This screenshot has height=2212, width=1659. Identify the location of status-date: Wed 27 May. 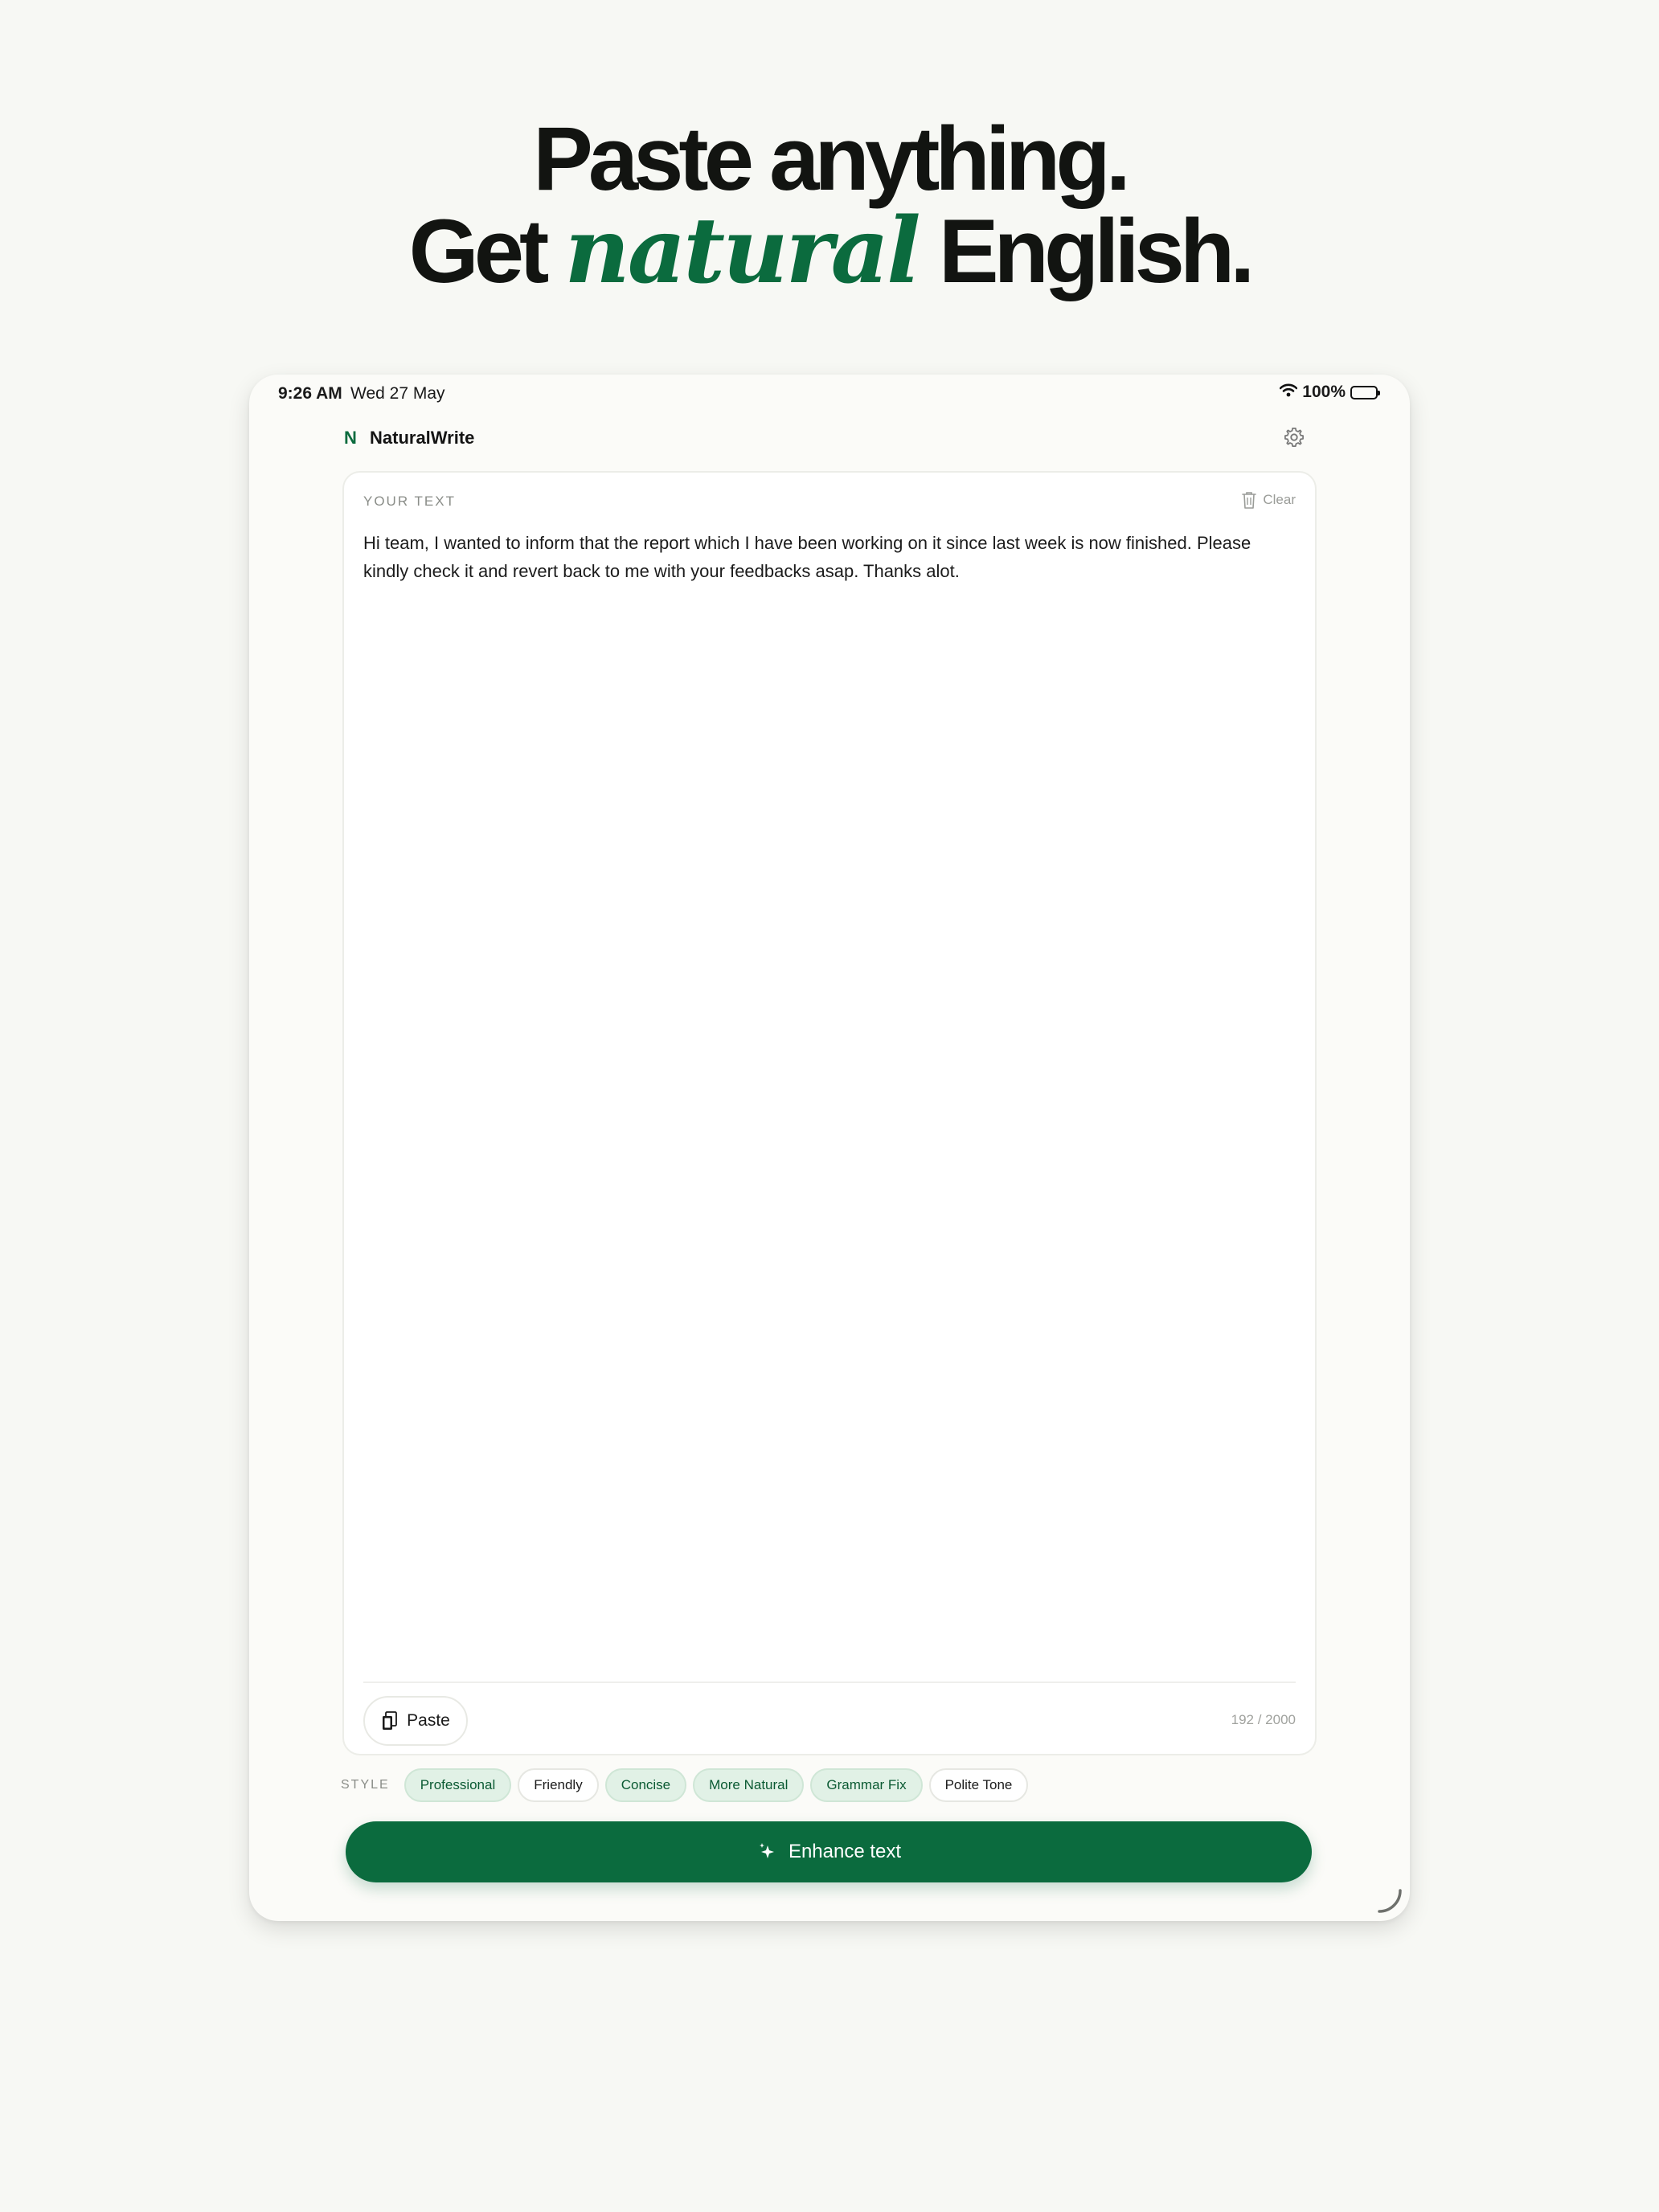
(397, 393).